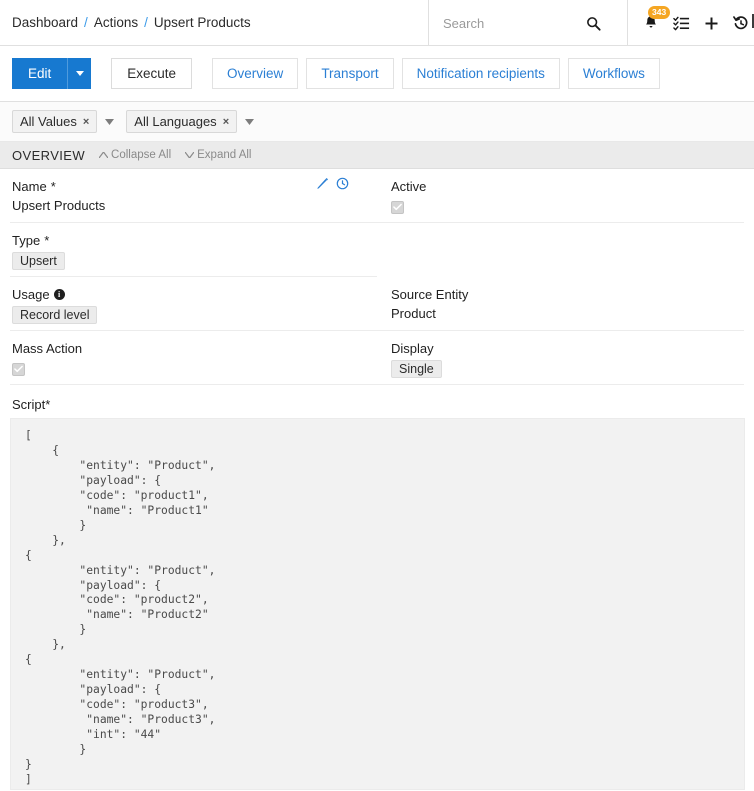  What do you see at coordinates (480, 73) in the screenshot?
I see `tab-notification-recipients: Notification recipients` at bounding box center [480, 73].